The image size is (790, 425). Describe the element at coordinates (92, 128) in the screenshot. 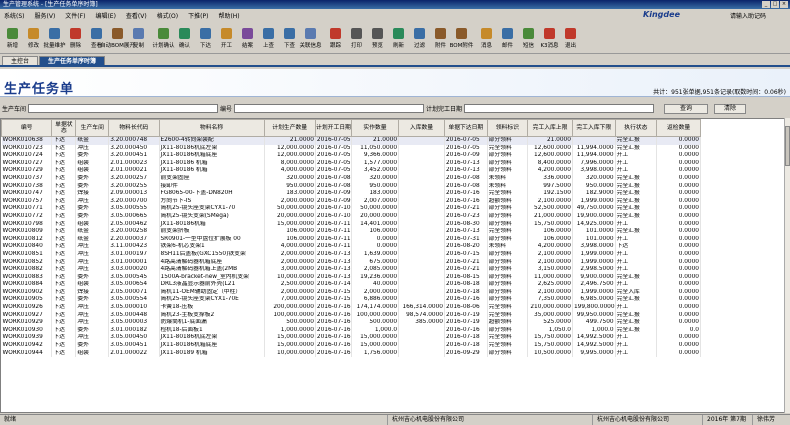

I see `column-header: 生产车间` at that location.